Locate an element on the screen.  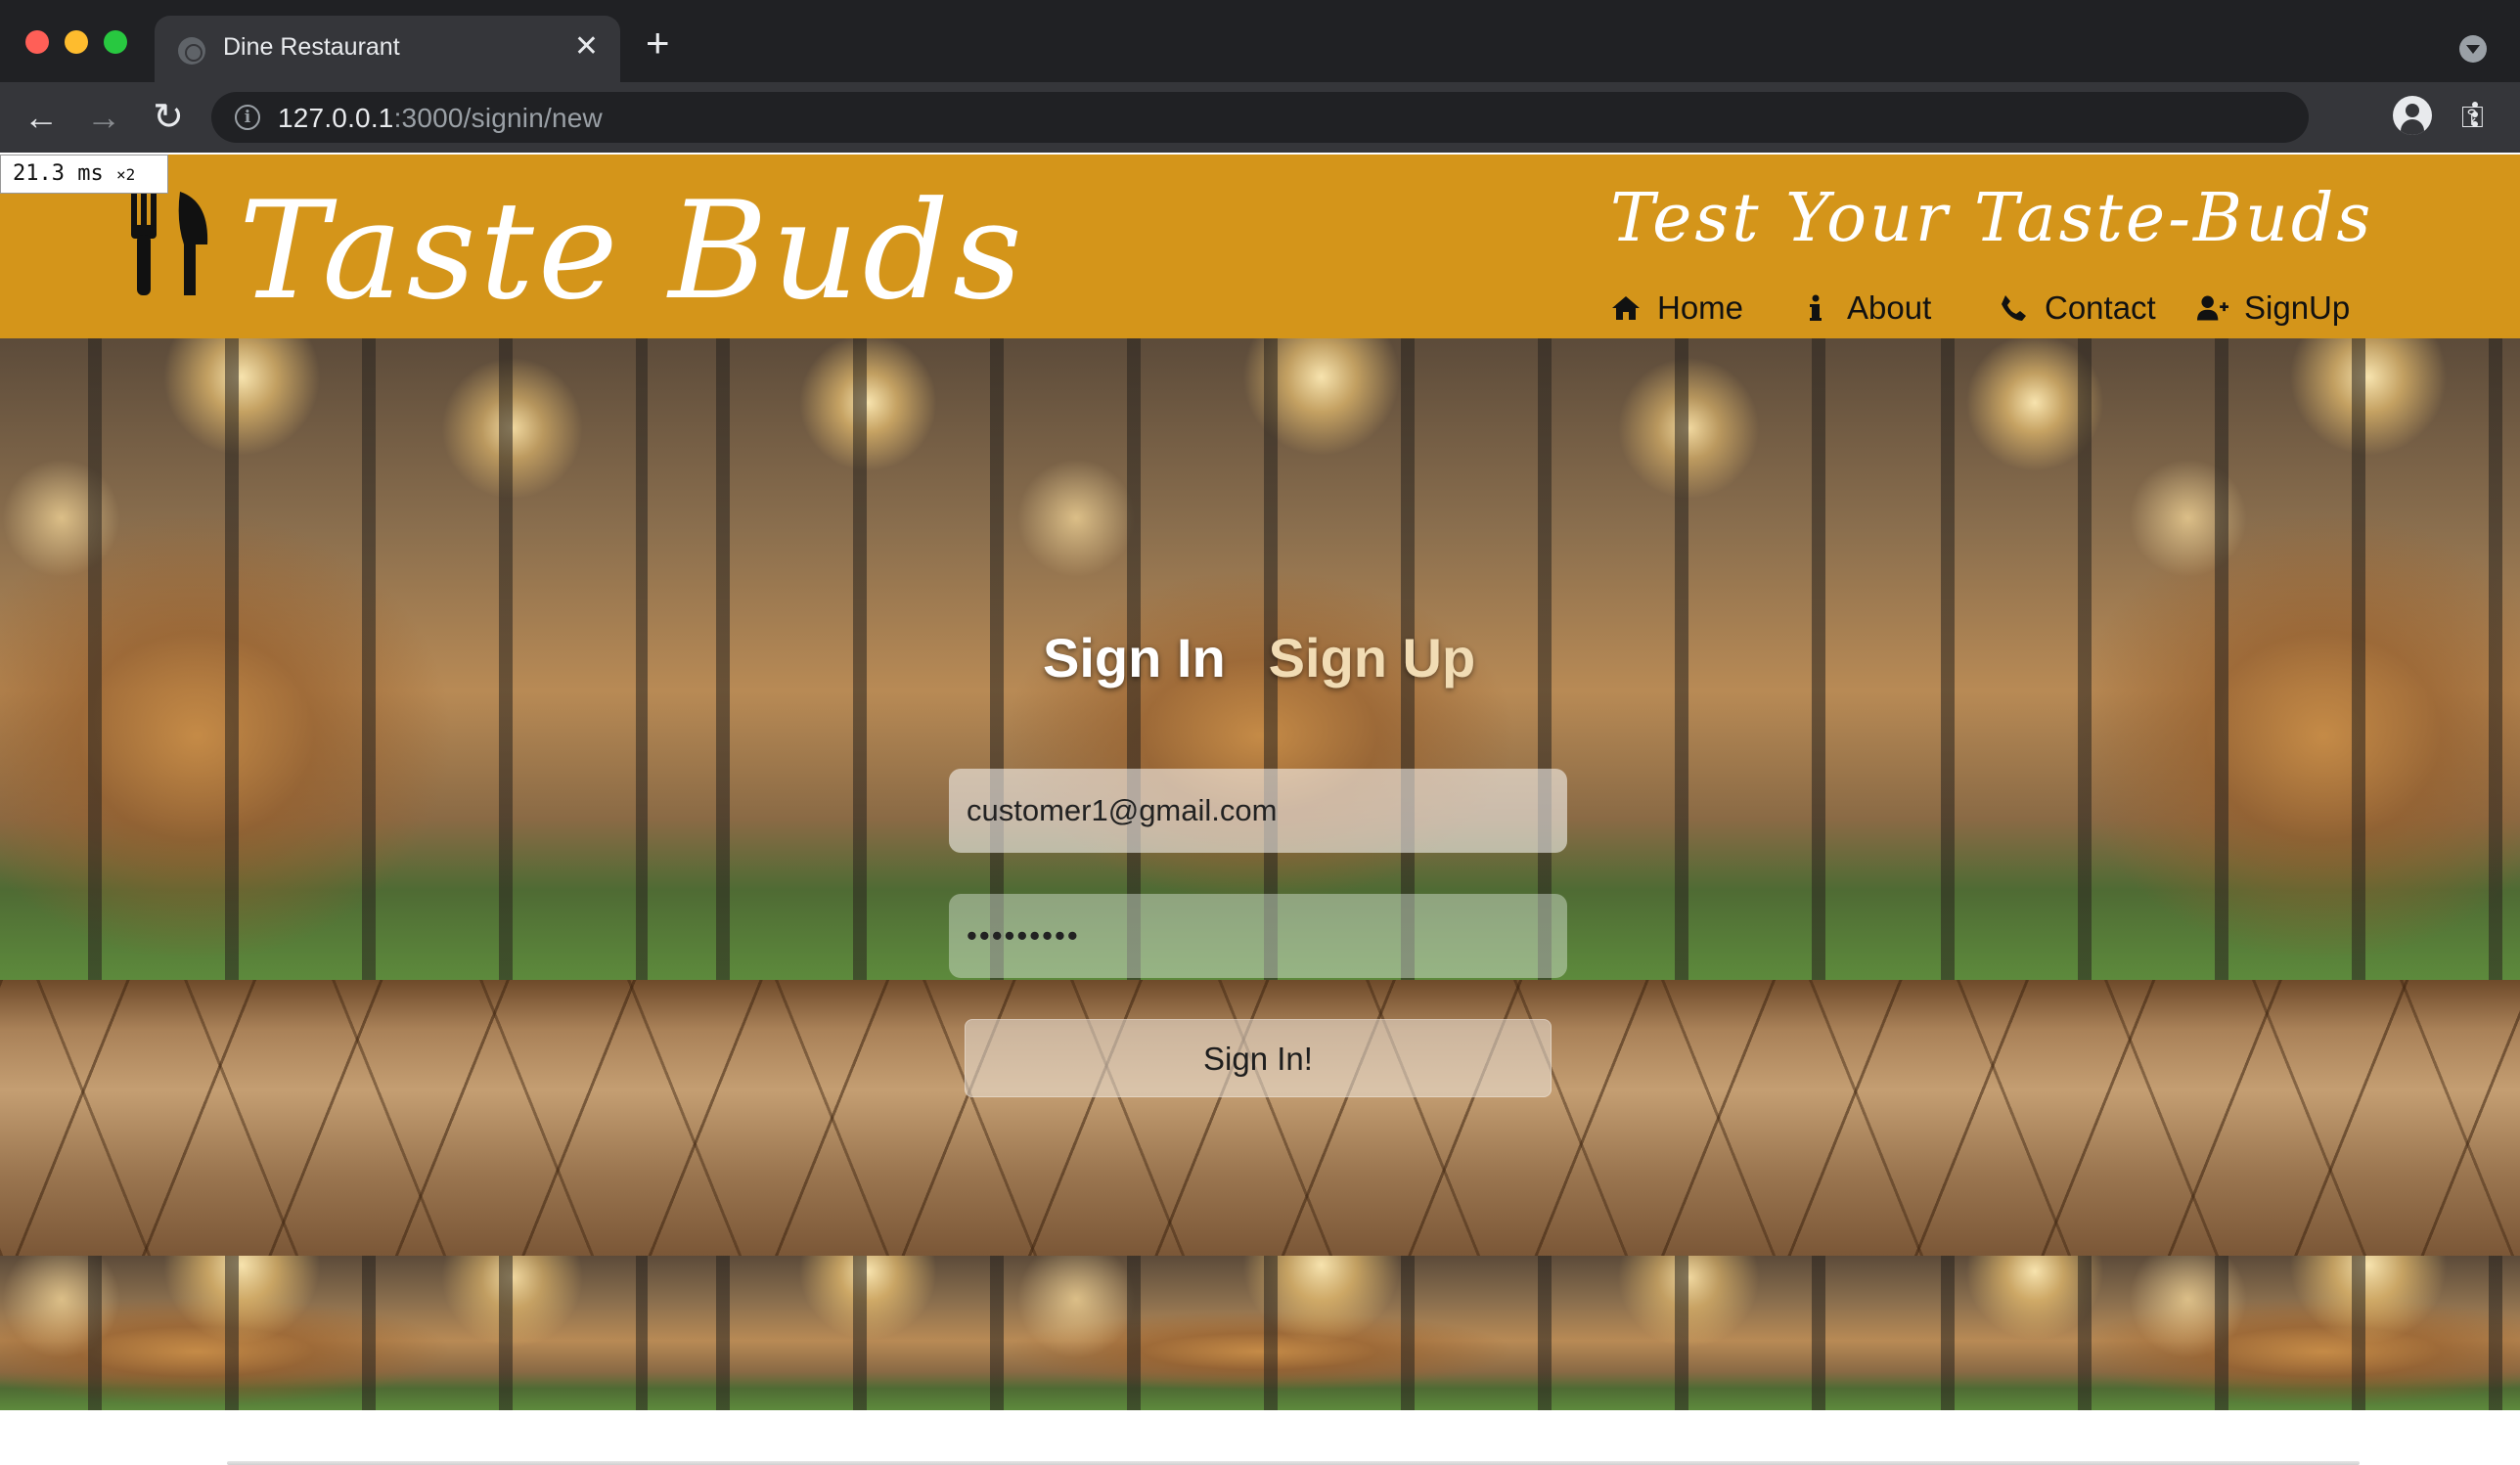
nav-about-label: About is located at coordinates (1889, 307).